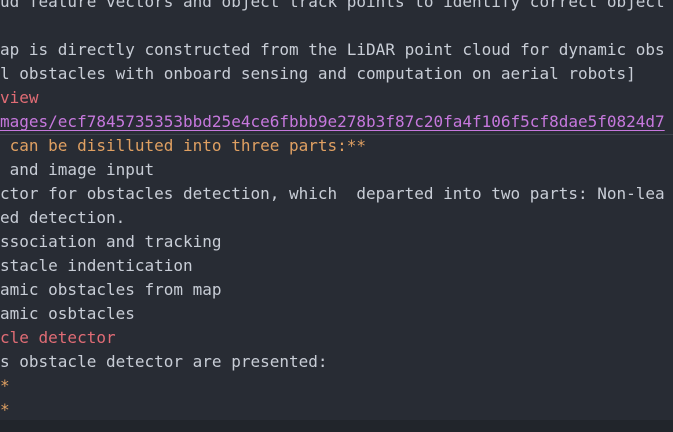 The image size is (673, 432). I want to click on list-item-association: ssociation and tracking, so click(111, 241).